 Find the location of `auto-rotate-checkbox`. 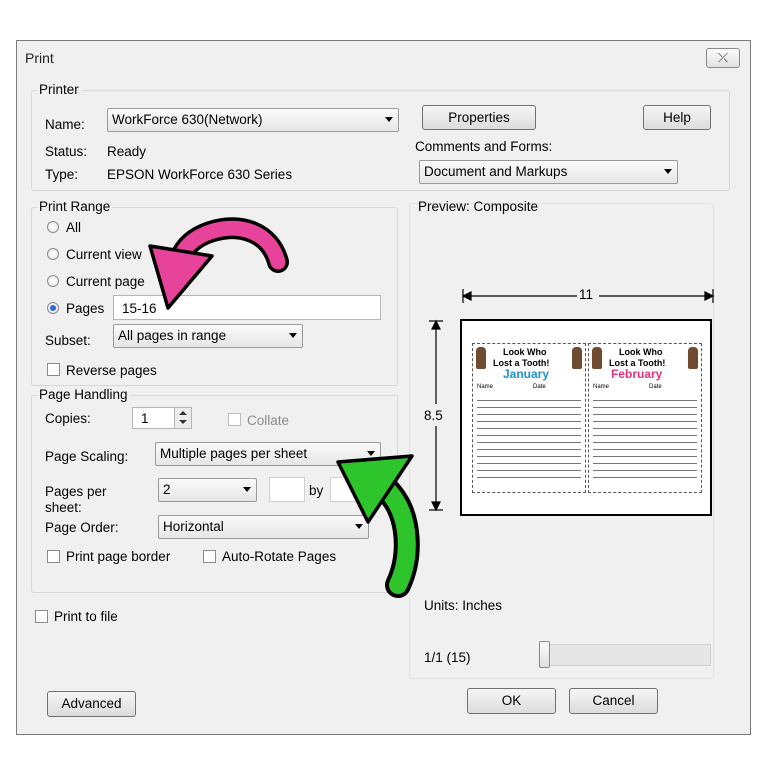

auto-rotate-checkbox is located at coordinates (209, 556).